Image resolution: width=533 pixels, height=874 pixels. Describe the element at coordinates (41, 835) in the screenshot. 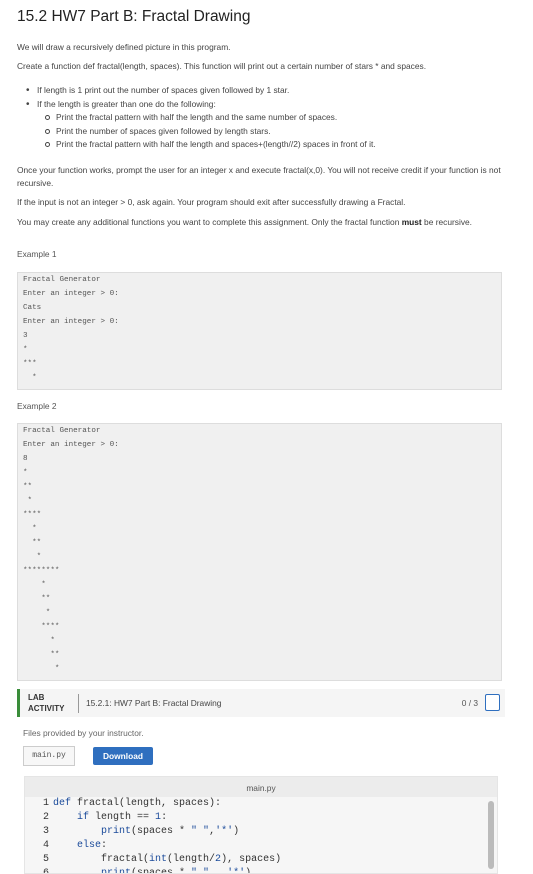

I see `line-number-gutter: 1 2 3 4 5 6` at that location.